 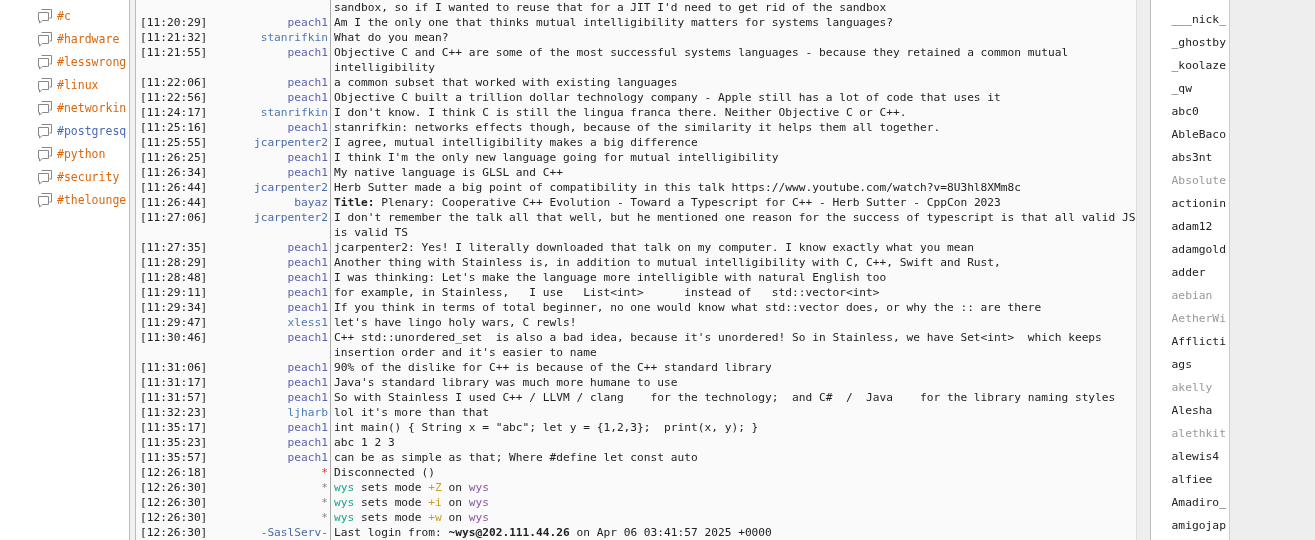 What do you see at coordinates (1200, 272) in the screenshot?
I see `user-name: adder` at bounding box center [1200, 272].